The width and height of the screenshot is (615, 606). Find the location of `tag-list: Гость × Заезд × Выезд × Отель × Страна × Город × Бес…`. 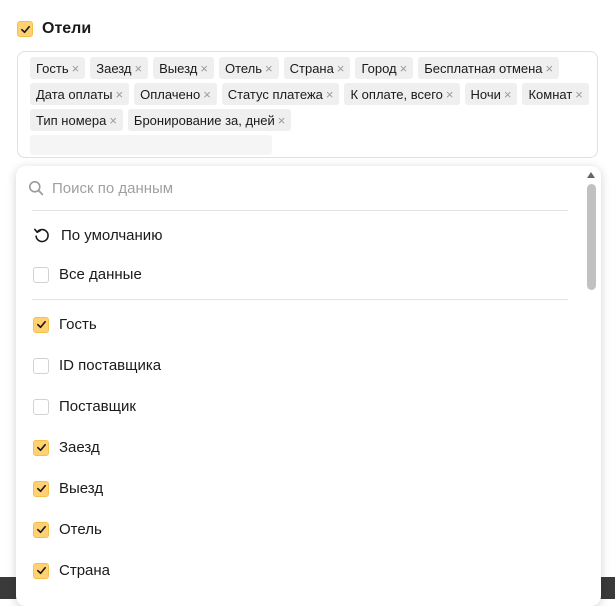

tag-list: Гость × Заезд × Выезд × Отель × Страна × Город × Бес… is located at coordinates (310, 94).